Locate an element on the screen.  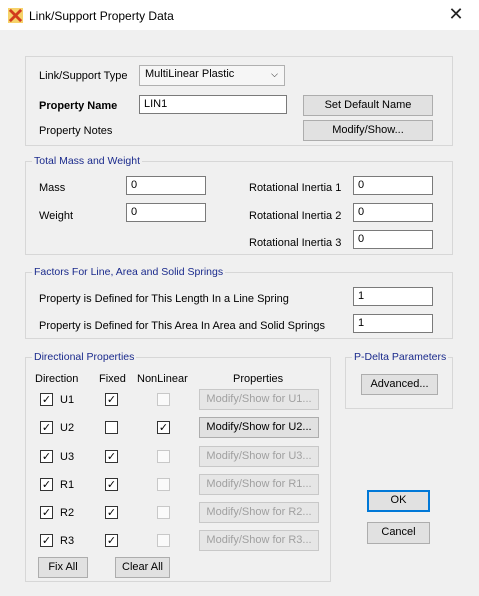
direction-u2-label: U2 is located at coordinates (67, 428).